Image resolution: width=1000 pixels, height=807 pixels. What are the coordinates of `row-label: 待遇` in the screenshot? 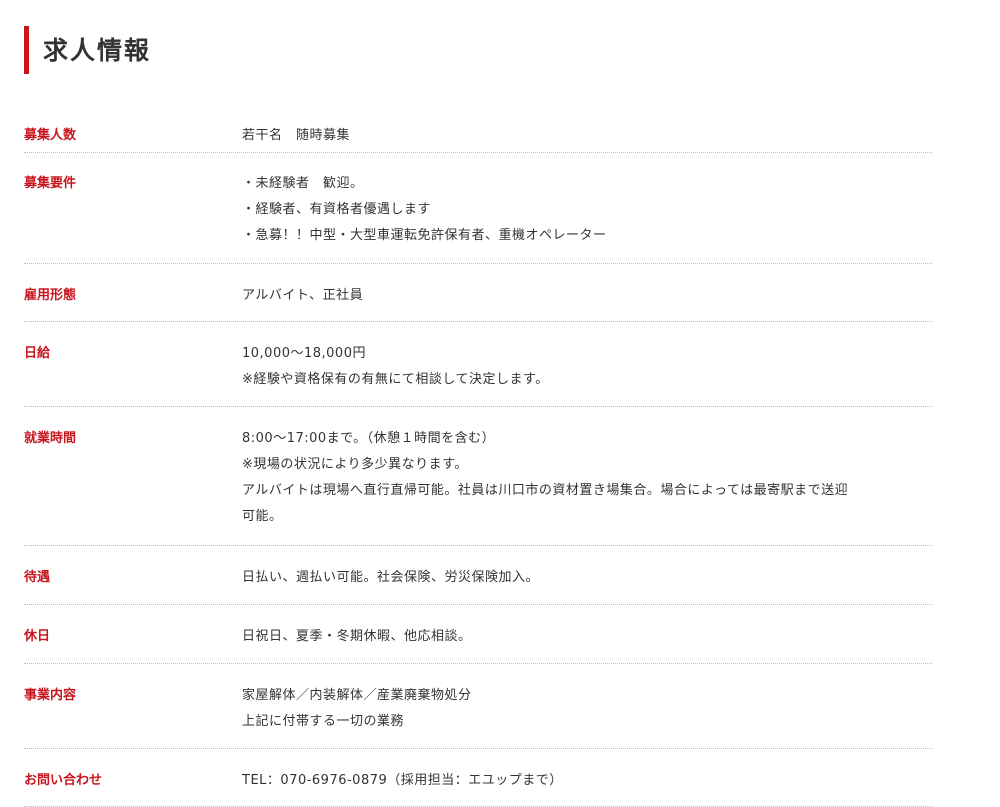 It's located at (37, 577).